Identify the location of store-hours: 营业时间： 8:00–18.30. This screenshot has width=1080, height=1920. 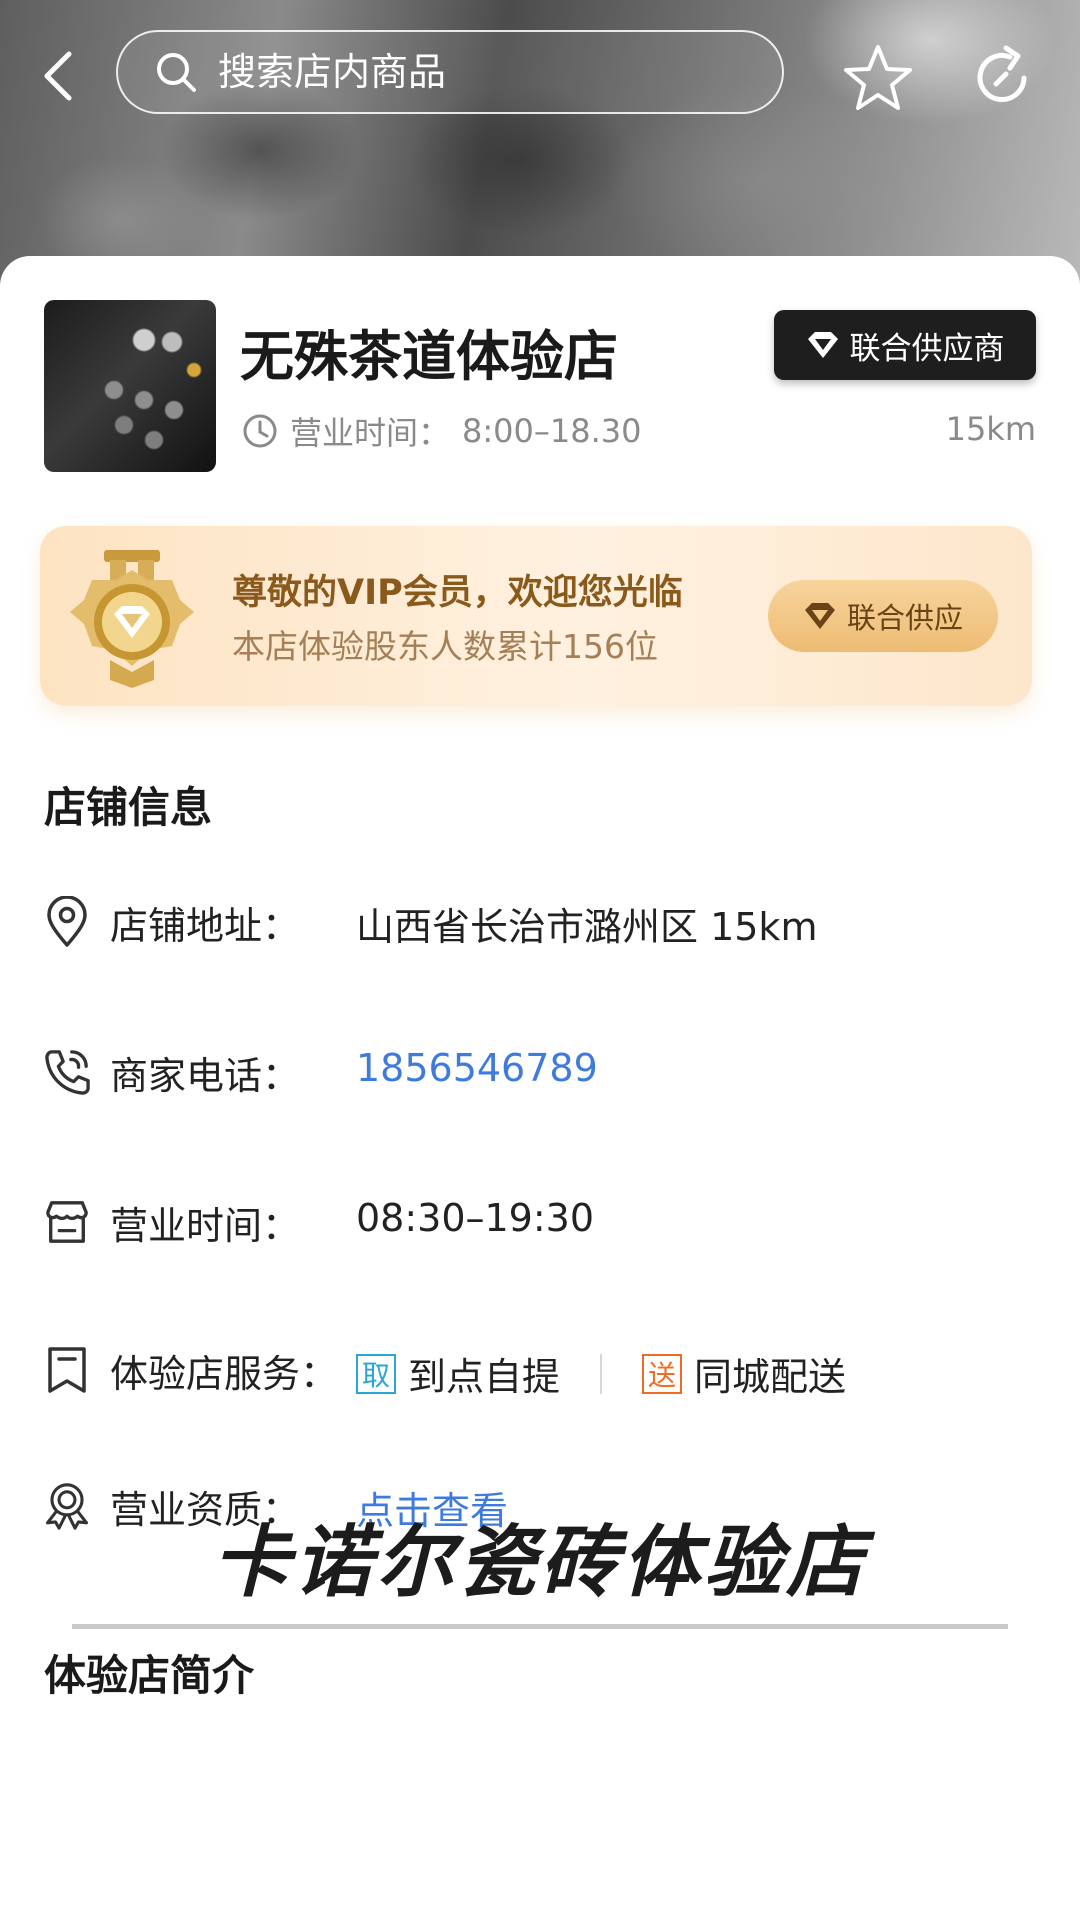
(441, 431).